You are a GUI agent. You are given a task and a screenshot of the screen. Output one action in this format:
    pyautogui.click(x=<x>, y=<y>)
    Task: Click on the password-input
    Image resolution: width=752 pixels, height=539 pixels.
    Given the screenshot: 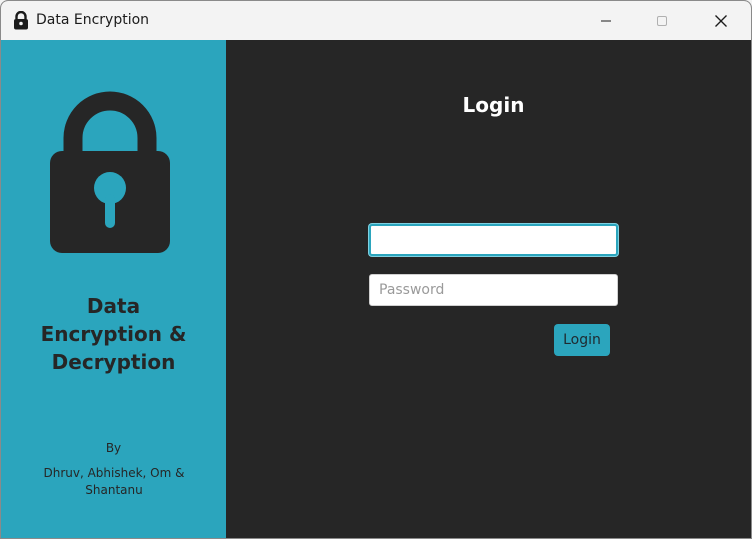 What is the action you would take?
    pyautogui.click(x=493, y=290)
    